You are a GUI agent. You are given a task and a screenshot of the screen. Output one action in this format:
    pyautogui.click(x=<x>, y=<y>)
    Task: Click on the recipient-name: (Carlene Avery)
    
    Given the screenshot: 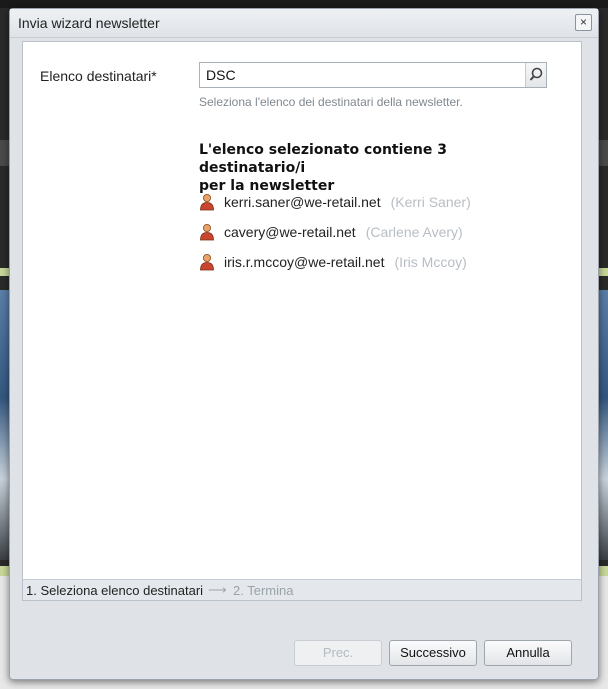 What is the action you would take?
    pyautogui.click(x=414, y=232)
    